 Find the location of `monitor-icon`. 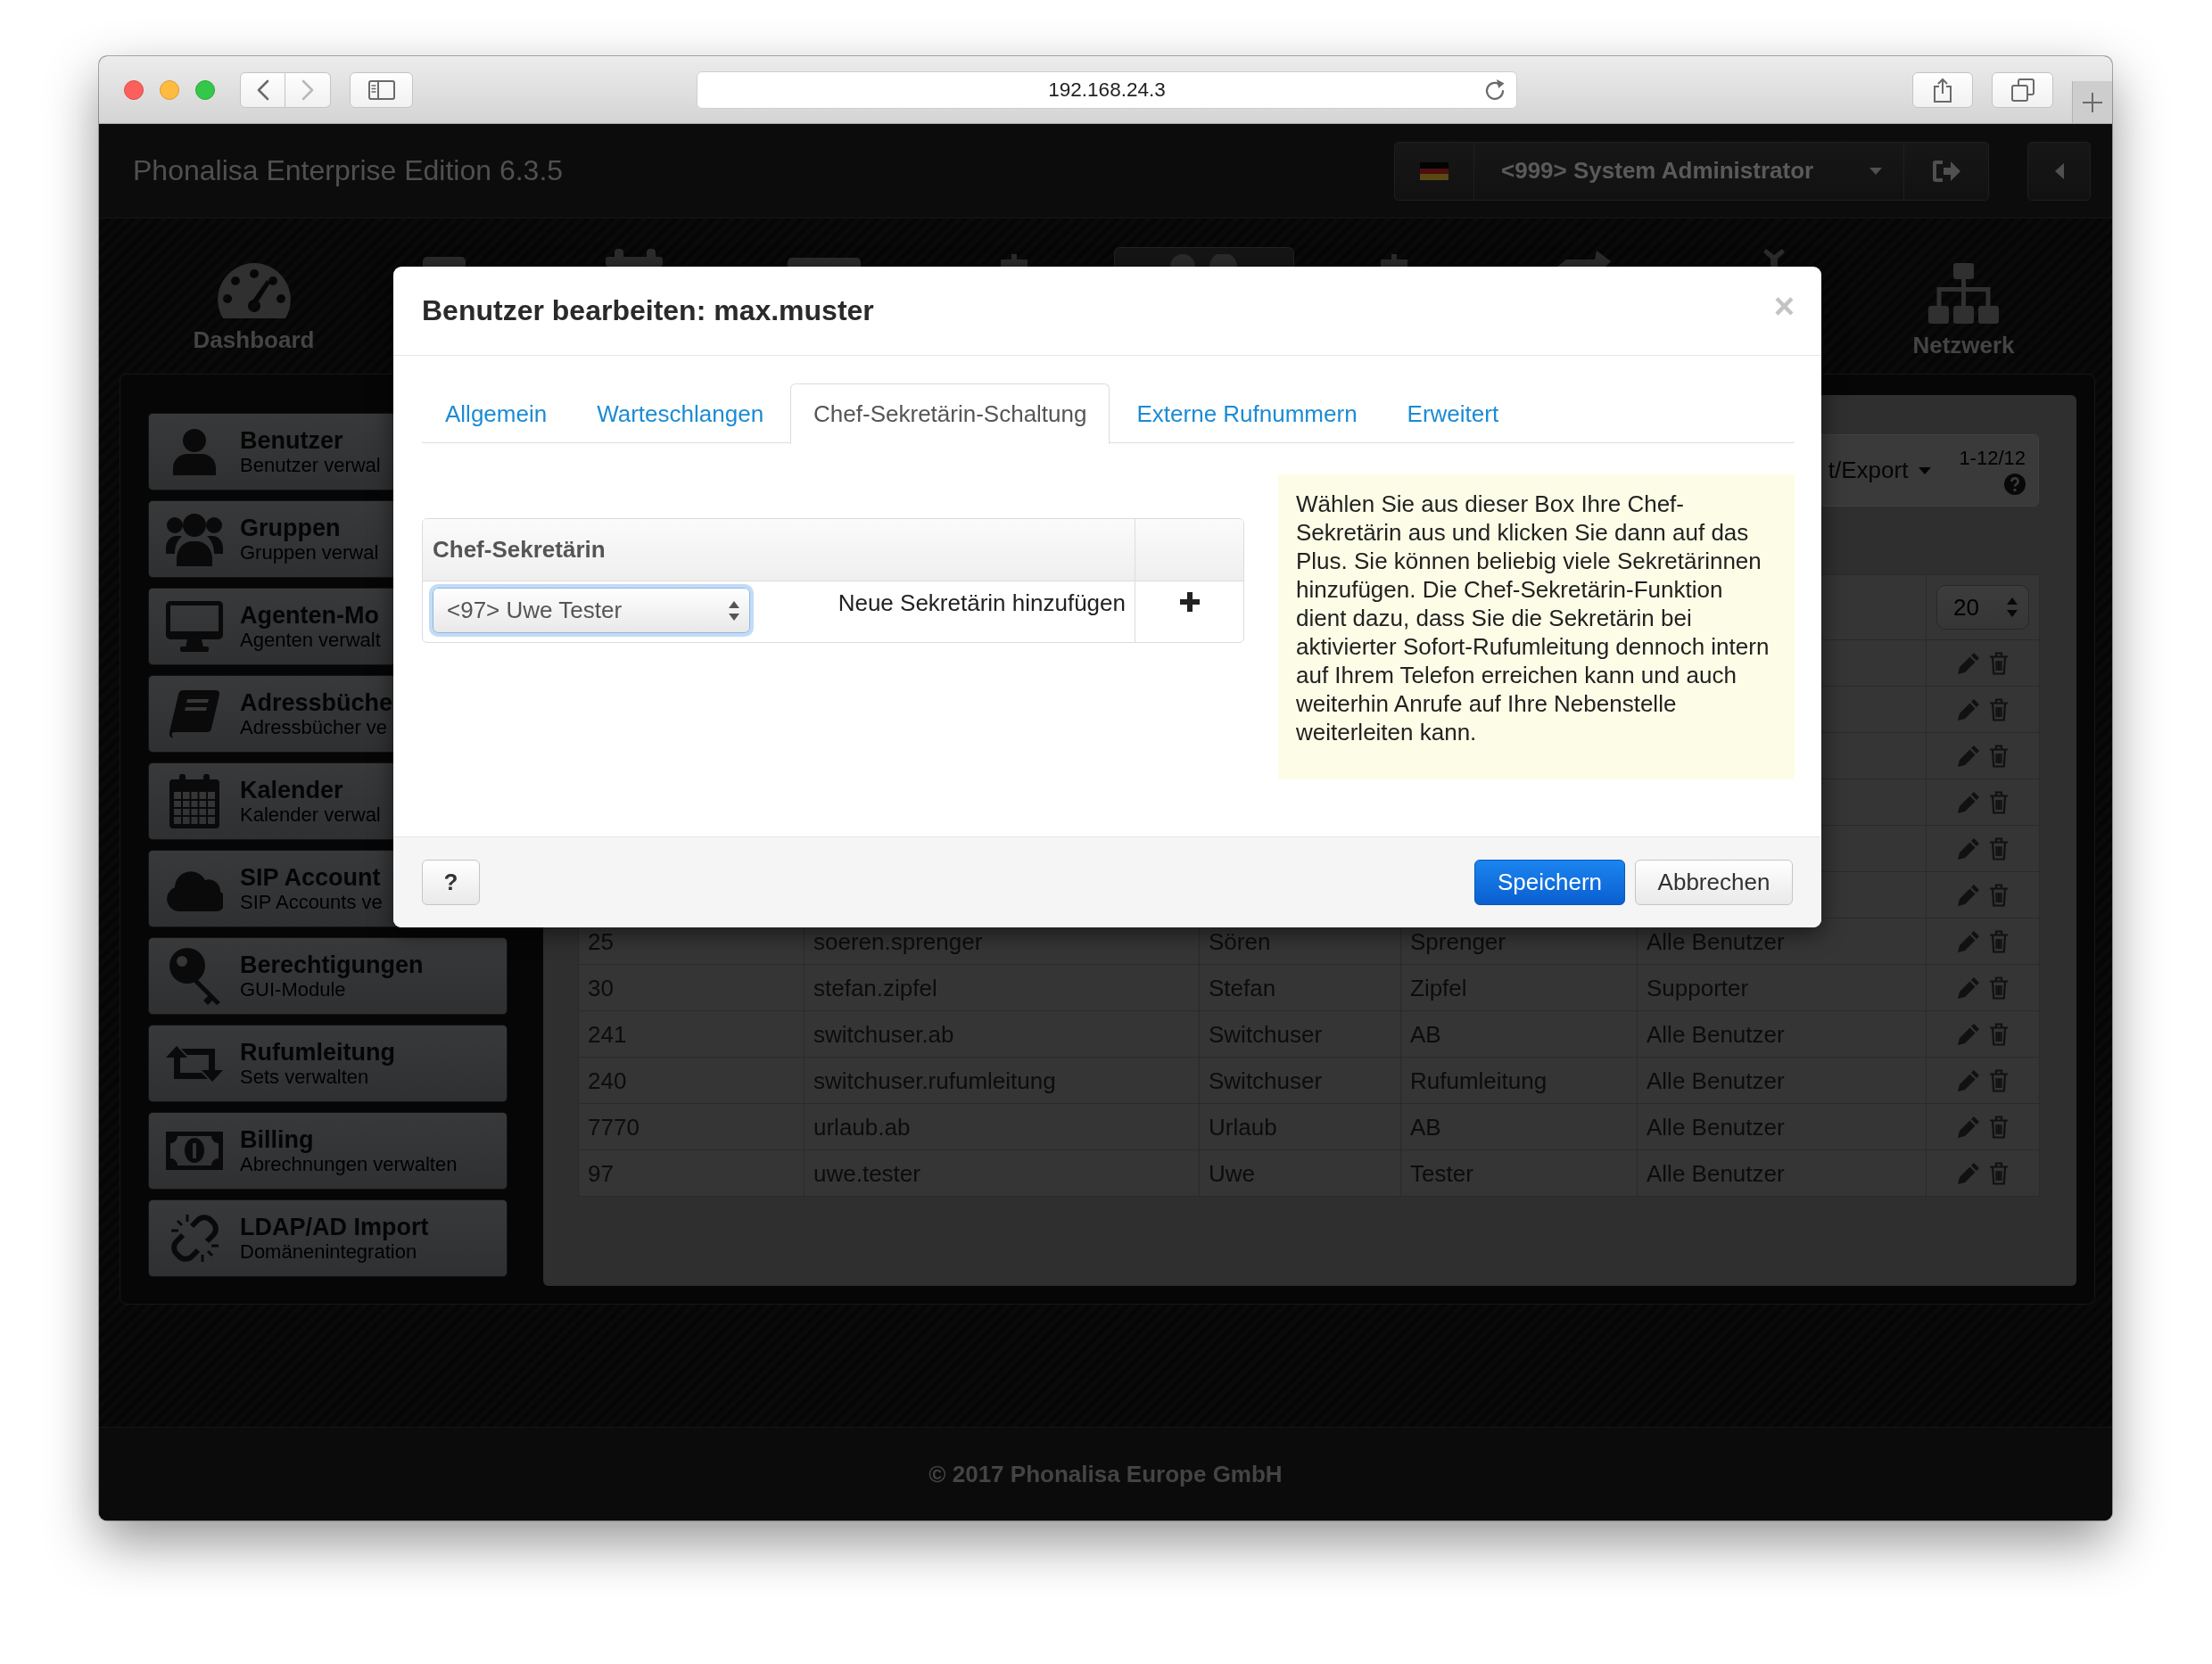

monitor-icon is located at coordinates (195, 626).